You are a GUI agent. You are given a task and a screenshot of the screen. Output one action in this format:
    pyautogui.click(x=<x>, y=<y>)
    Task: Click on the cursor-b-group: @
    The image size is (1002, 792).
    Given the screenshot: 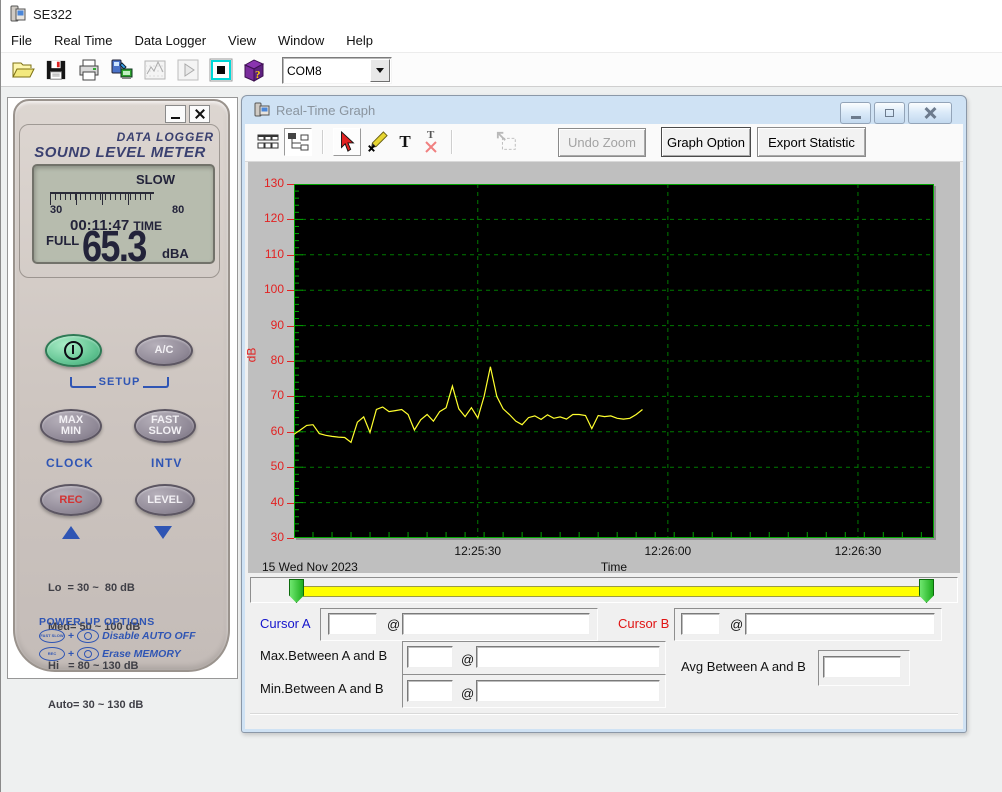 What is the action you would take?
    pyautogui.click(x=808, y=624)
    